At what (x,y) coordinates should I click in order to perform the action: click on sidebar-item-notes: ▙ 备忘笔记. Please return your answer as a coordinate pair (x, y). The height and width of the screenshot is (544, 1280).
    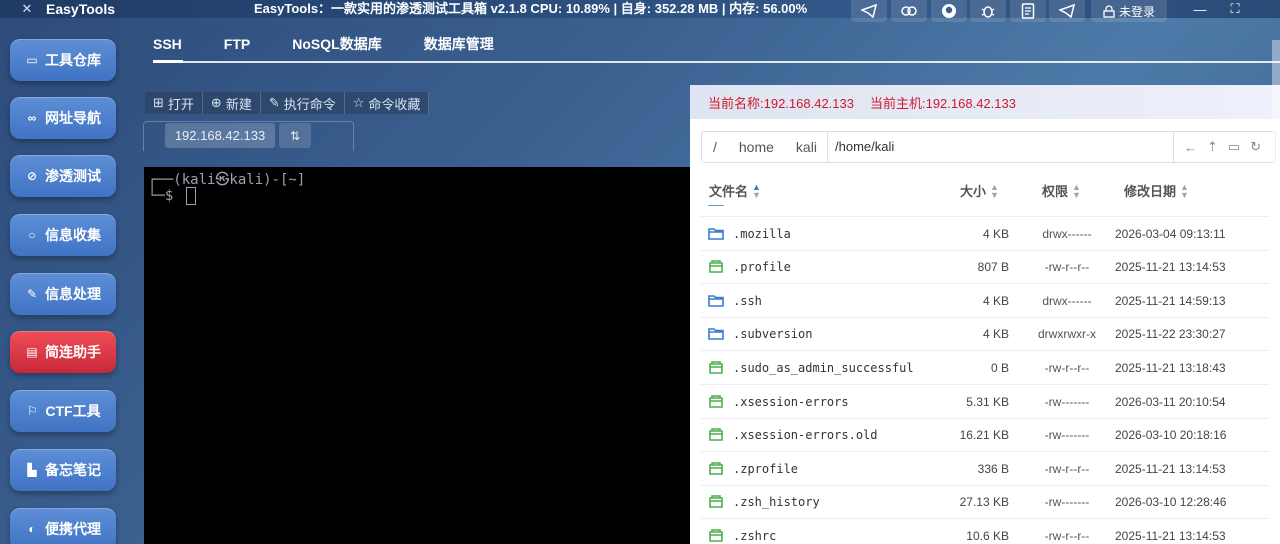
    Looking at the image, I should click on (63, 470).